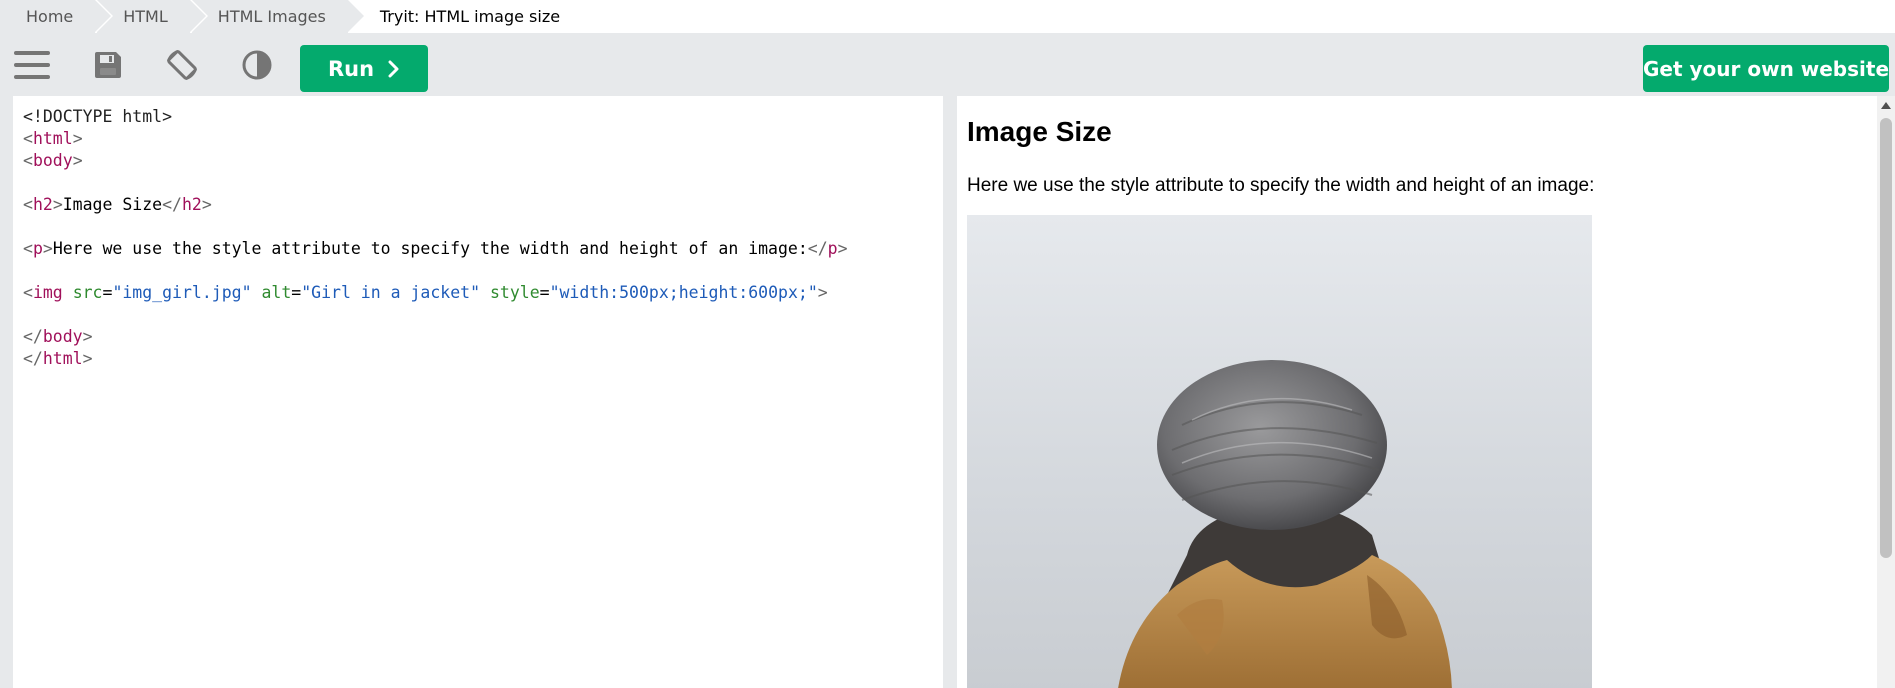  I want to click on result-heading: Image Size, so click(1039, 131).